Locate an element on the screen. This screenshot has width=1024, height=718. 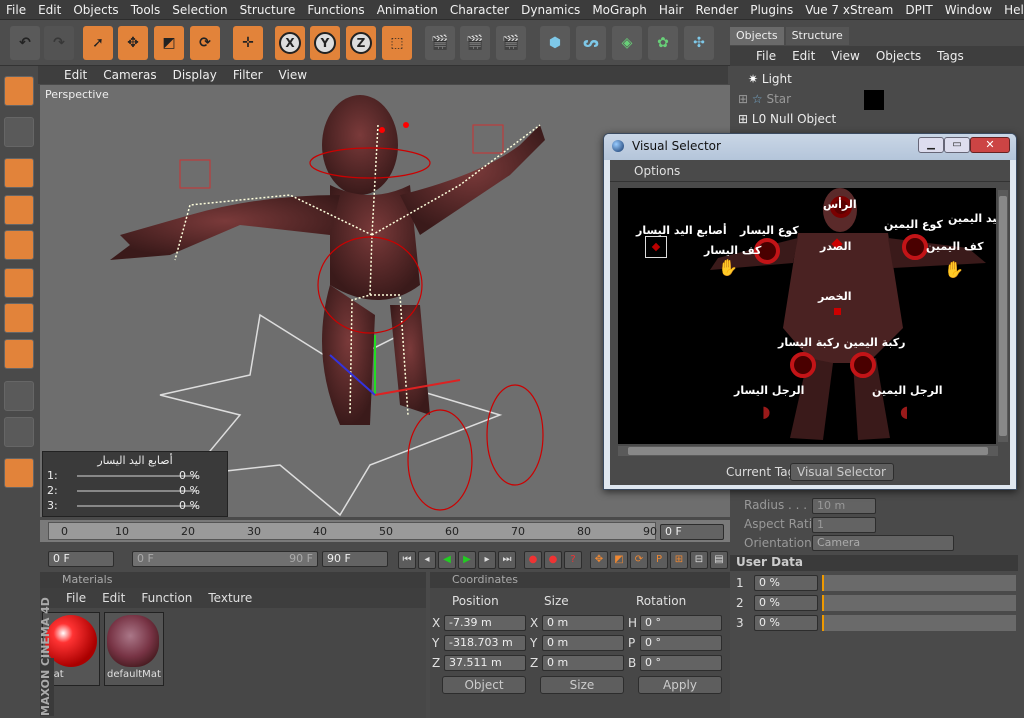
current-tag-select: Visual Selector is located at coordinates (842, 472).